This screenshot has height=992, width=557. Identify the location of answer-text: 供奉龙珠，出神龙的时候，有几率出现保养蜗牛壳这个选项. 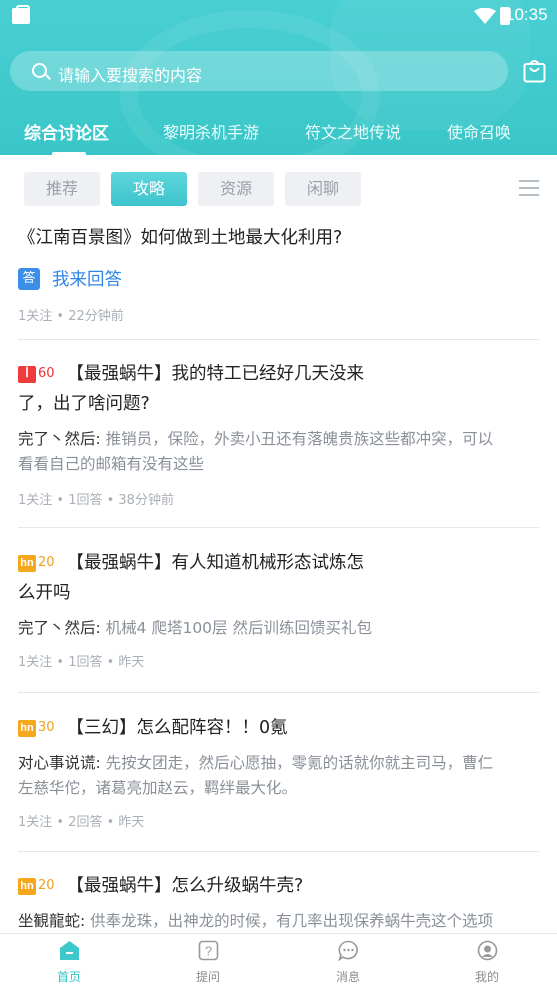
(292, 921).